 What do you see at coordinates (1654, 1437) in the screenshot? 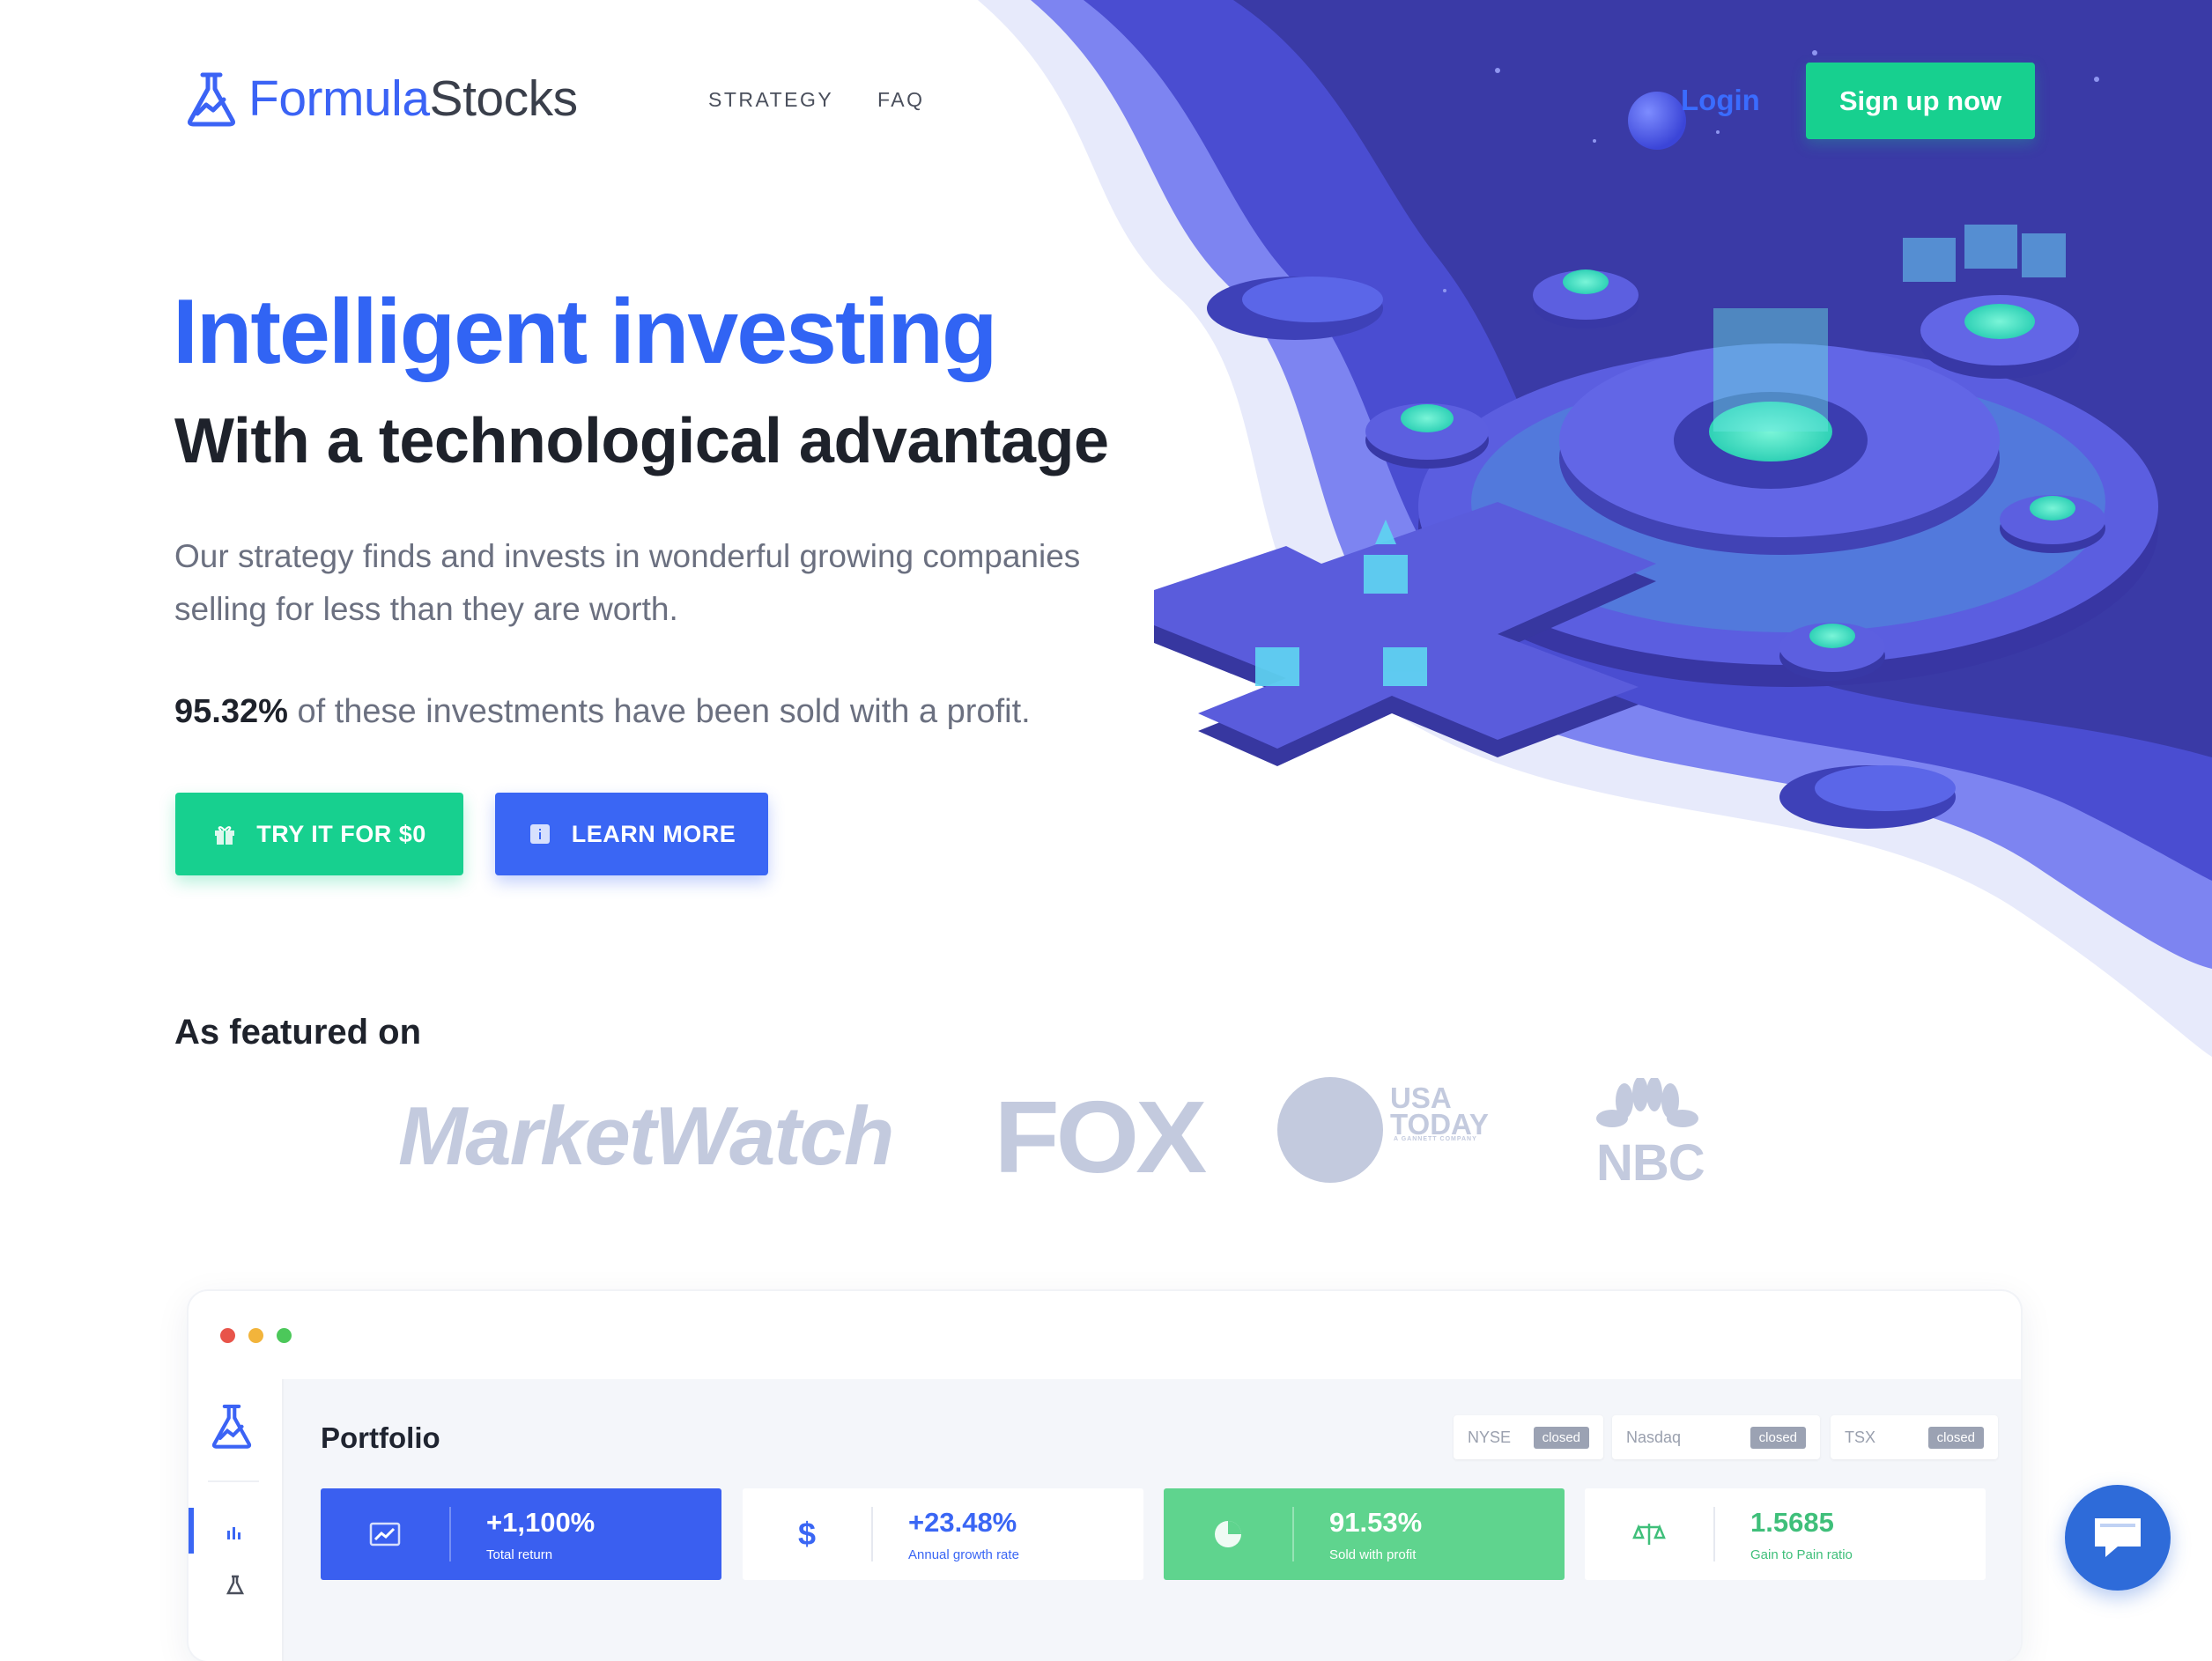
I see `exchange-name: Nasdaq` at bounding box center [1654, 1437].